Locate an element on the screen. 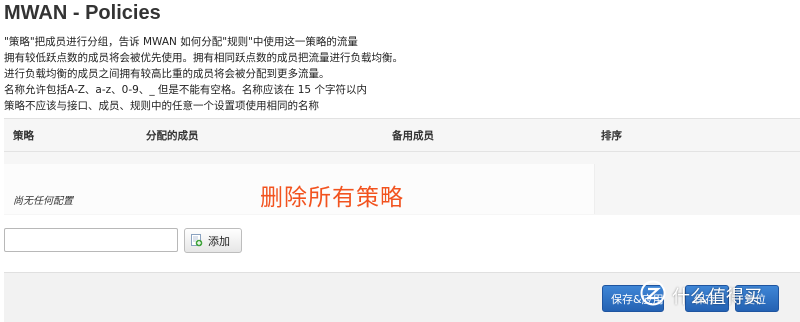 The image size is (800, 322). column-header-policy: 策略 is located at coordinates (23, 136).